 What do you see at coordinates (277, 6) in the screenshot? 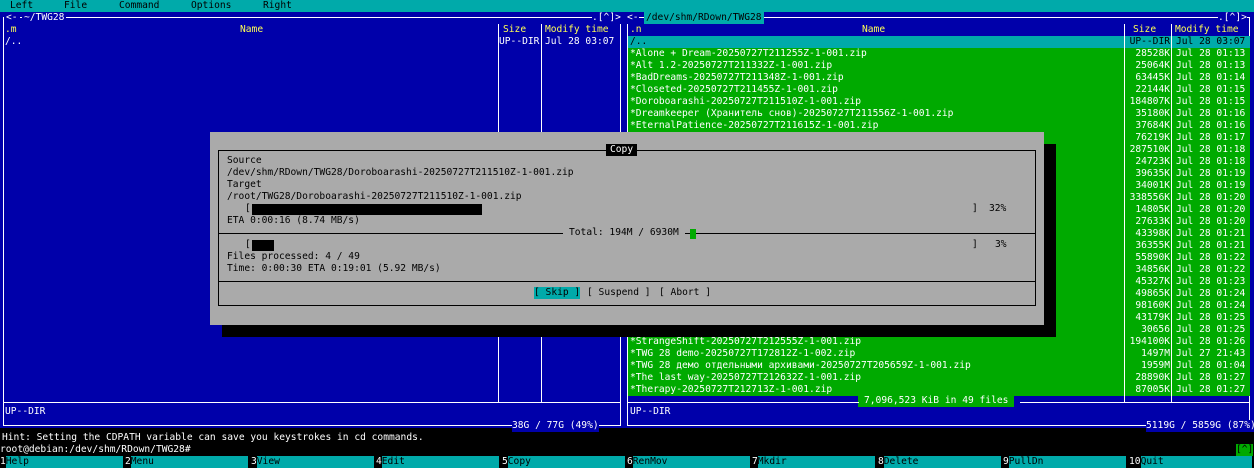
I see `menu-right: Right` at bounding box center [277, 6].